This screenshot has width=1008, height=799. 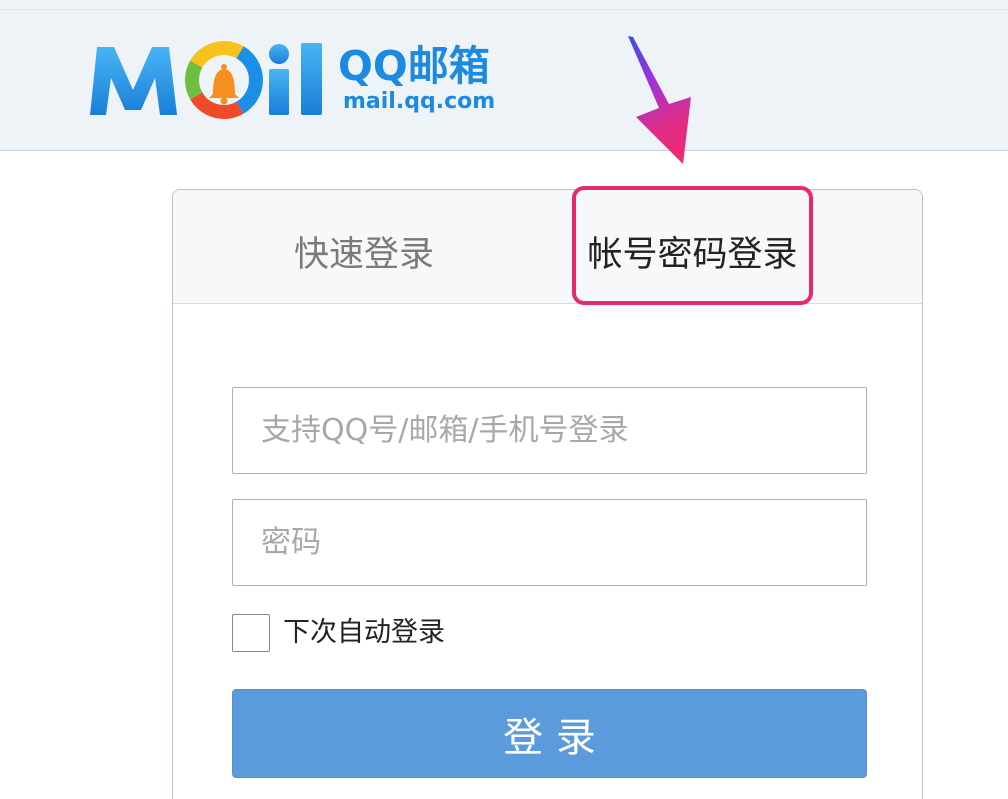 What do you see at coordinates (224, 84) in the screenshot?
I see `logo-bell-icon` at bounding box center [224, 84].